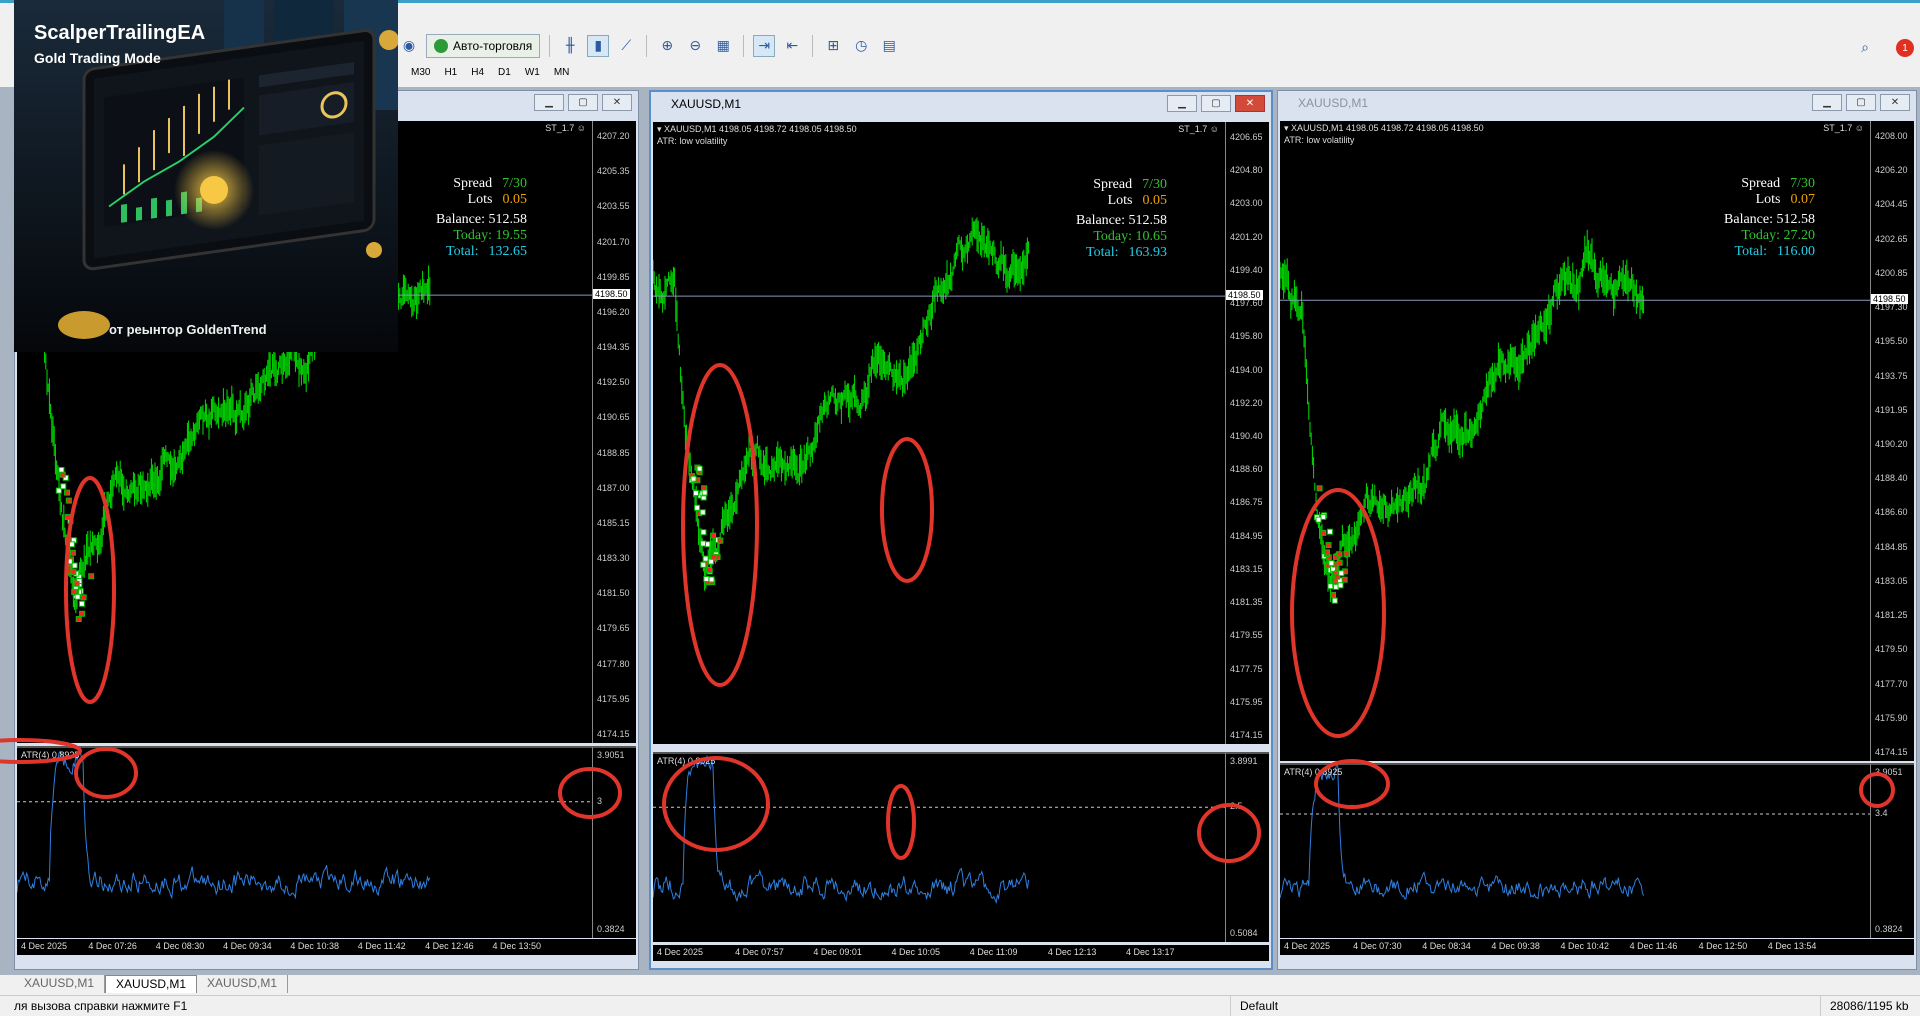 This screenshot has height=1016, width=1920. What do you see at coordinates (504, 72) in the screenshot?
I see `timeframe-d1: D1` at bounding box center [504, 72].